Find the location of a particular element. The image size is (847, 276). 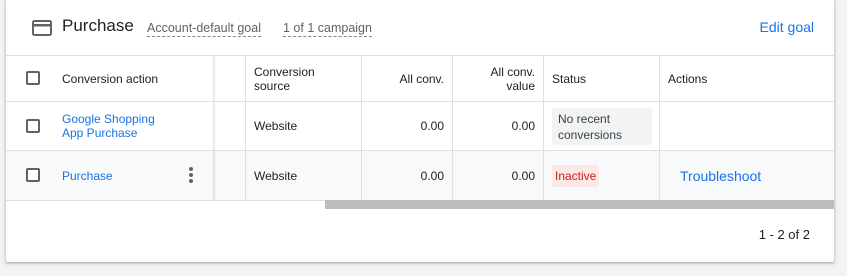

conversion-action-link: Google Shopping App Purchase is located at coordinates (112, 126).